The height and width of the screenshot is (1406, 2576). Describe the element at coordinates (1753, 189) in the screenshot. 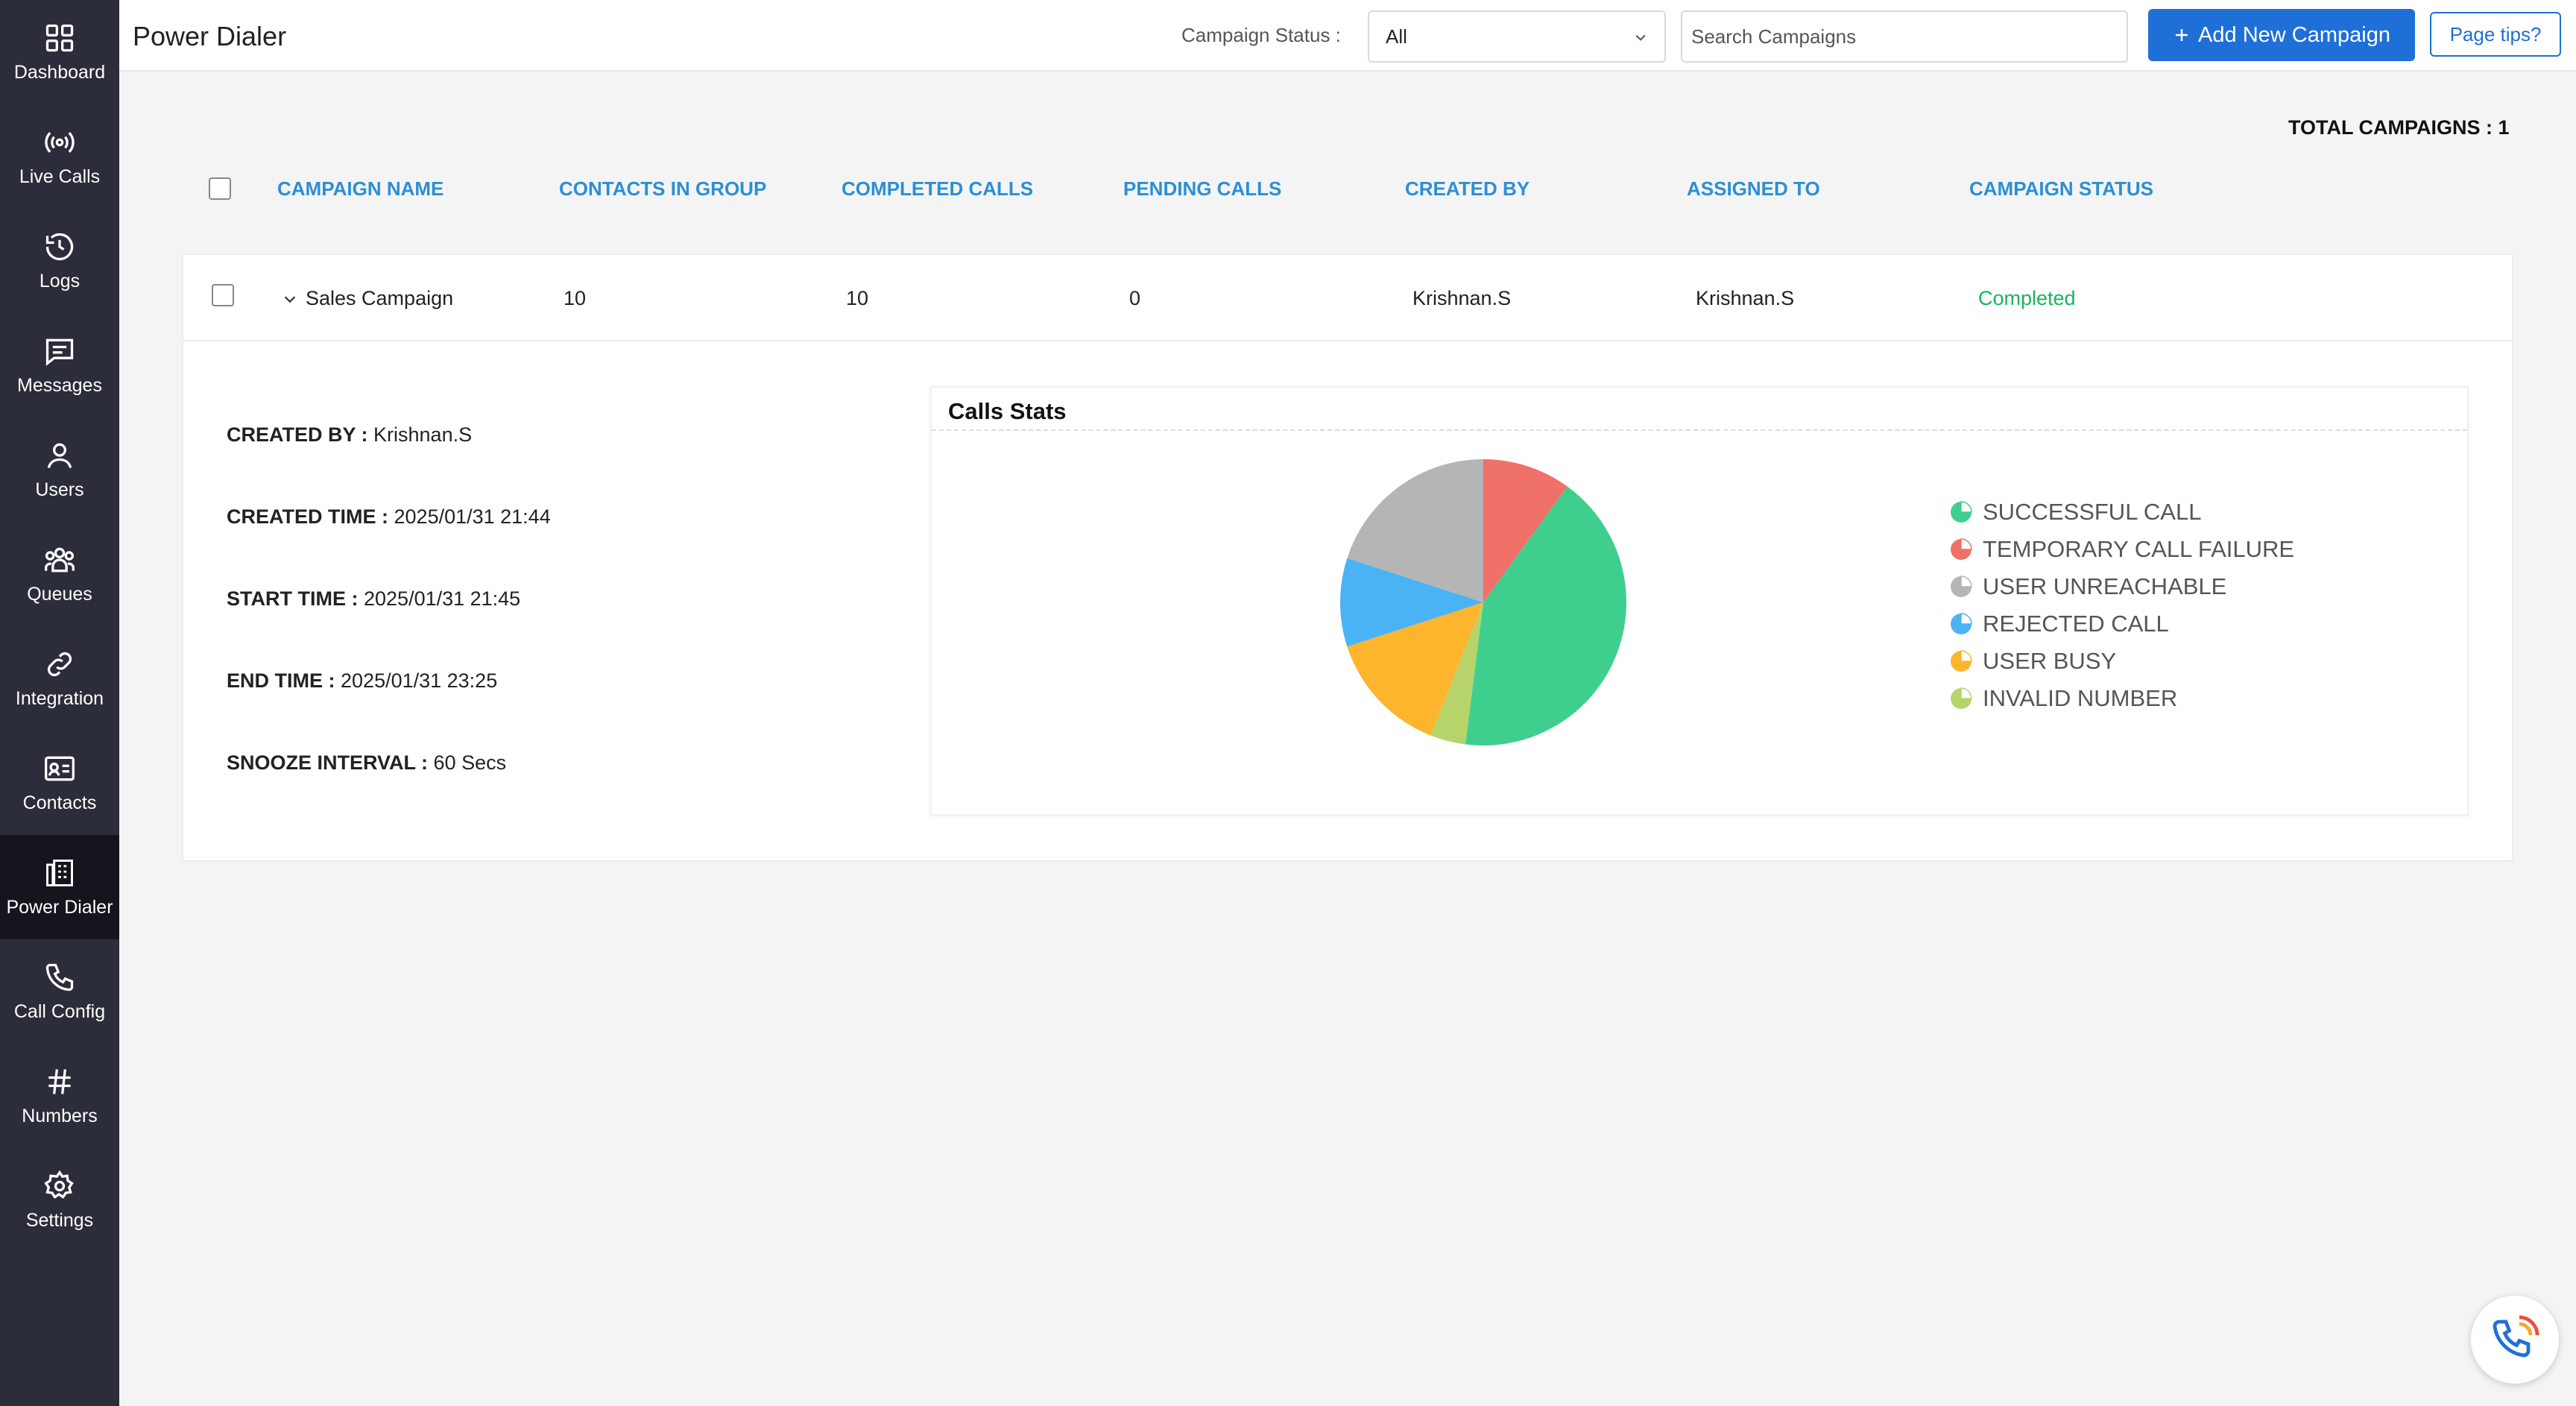

I see `column-header-assigned-to: ASSIGNED TO` at that location.